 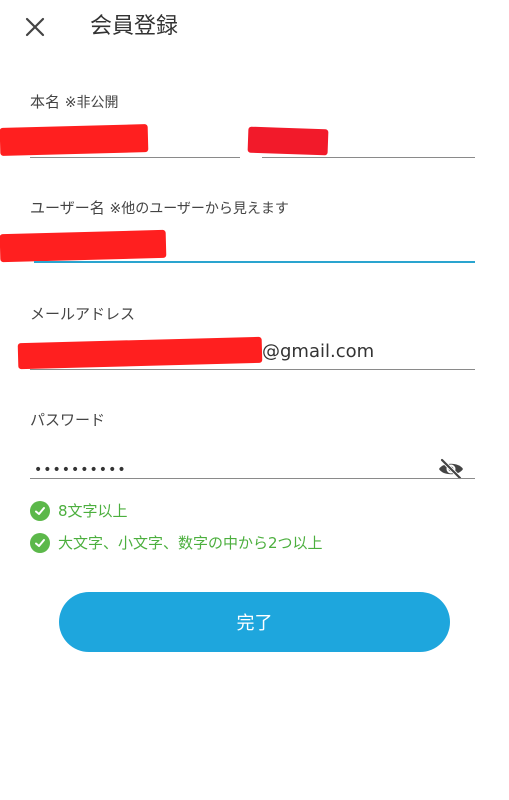 I want to click on username-label: ユーザー名 ※他のユーザーから見えます, so click(x=252, y=208).